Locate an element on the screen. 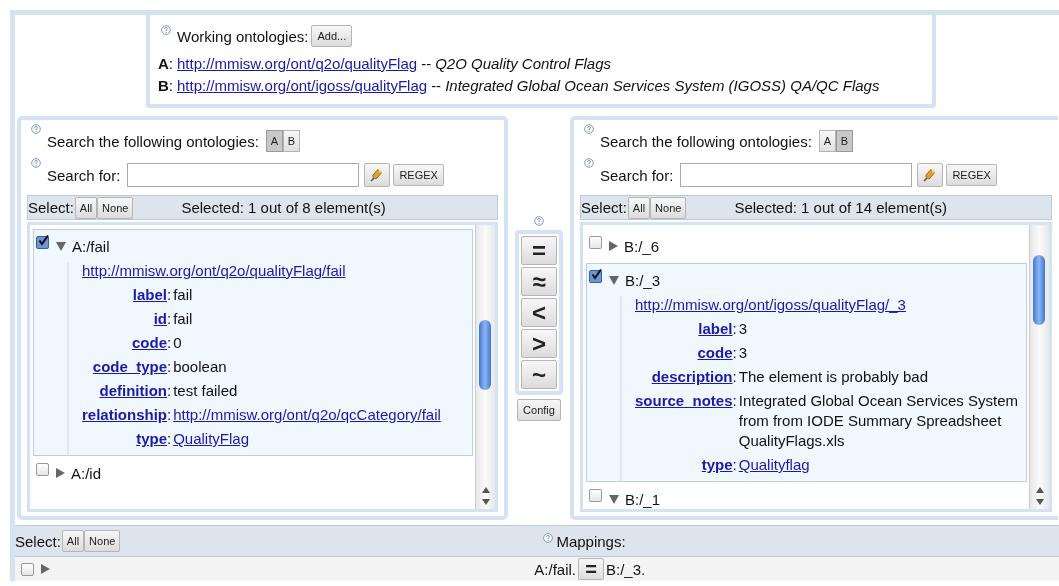  property-name-link: code_type is located at coordinates (129, 367).